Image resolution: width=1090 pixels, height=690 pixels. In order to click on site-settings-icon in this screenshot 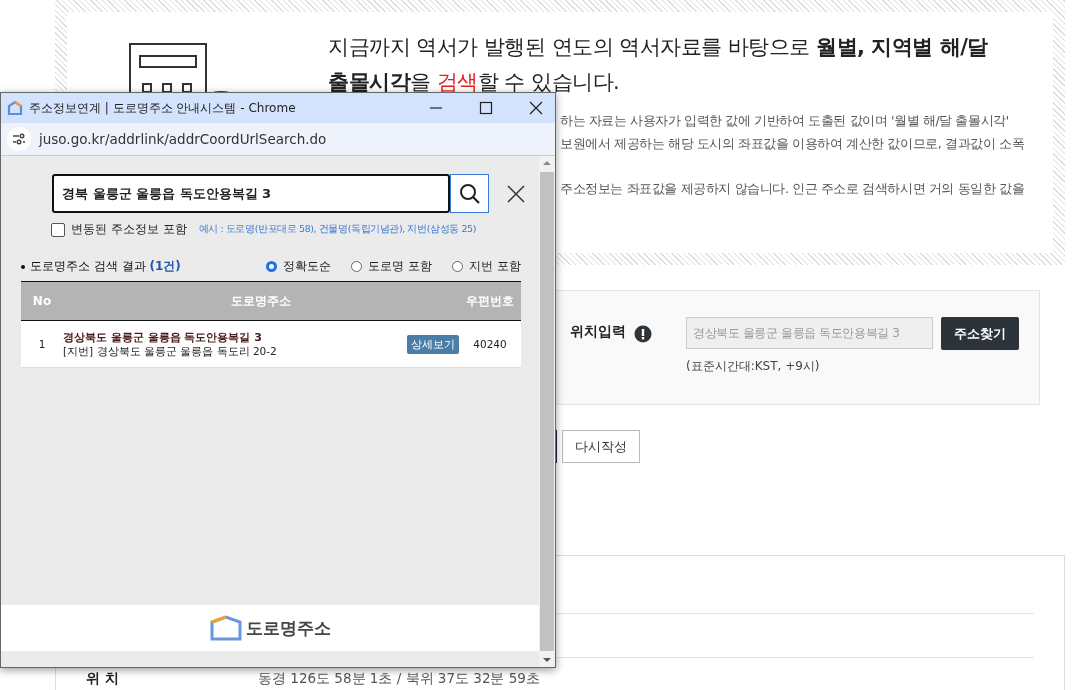, I will do `click(19, 139)`.